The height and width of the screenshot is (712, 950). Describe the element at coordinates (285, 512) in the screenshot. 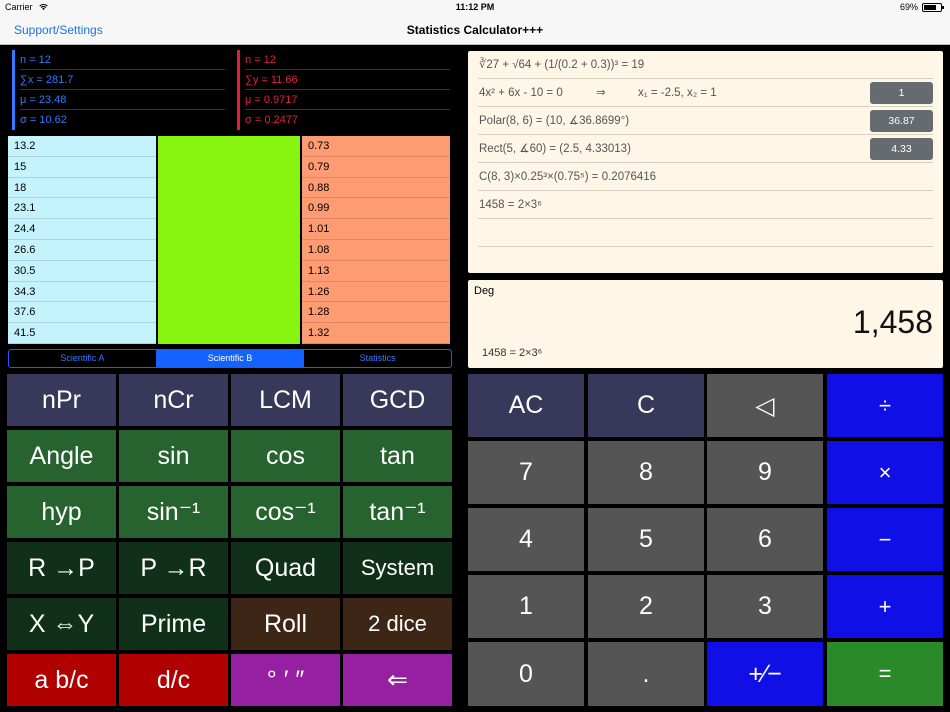

I see `arccos-button: cos⁻¹` at that location.